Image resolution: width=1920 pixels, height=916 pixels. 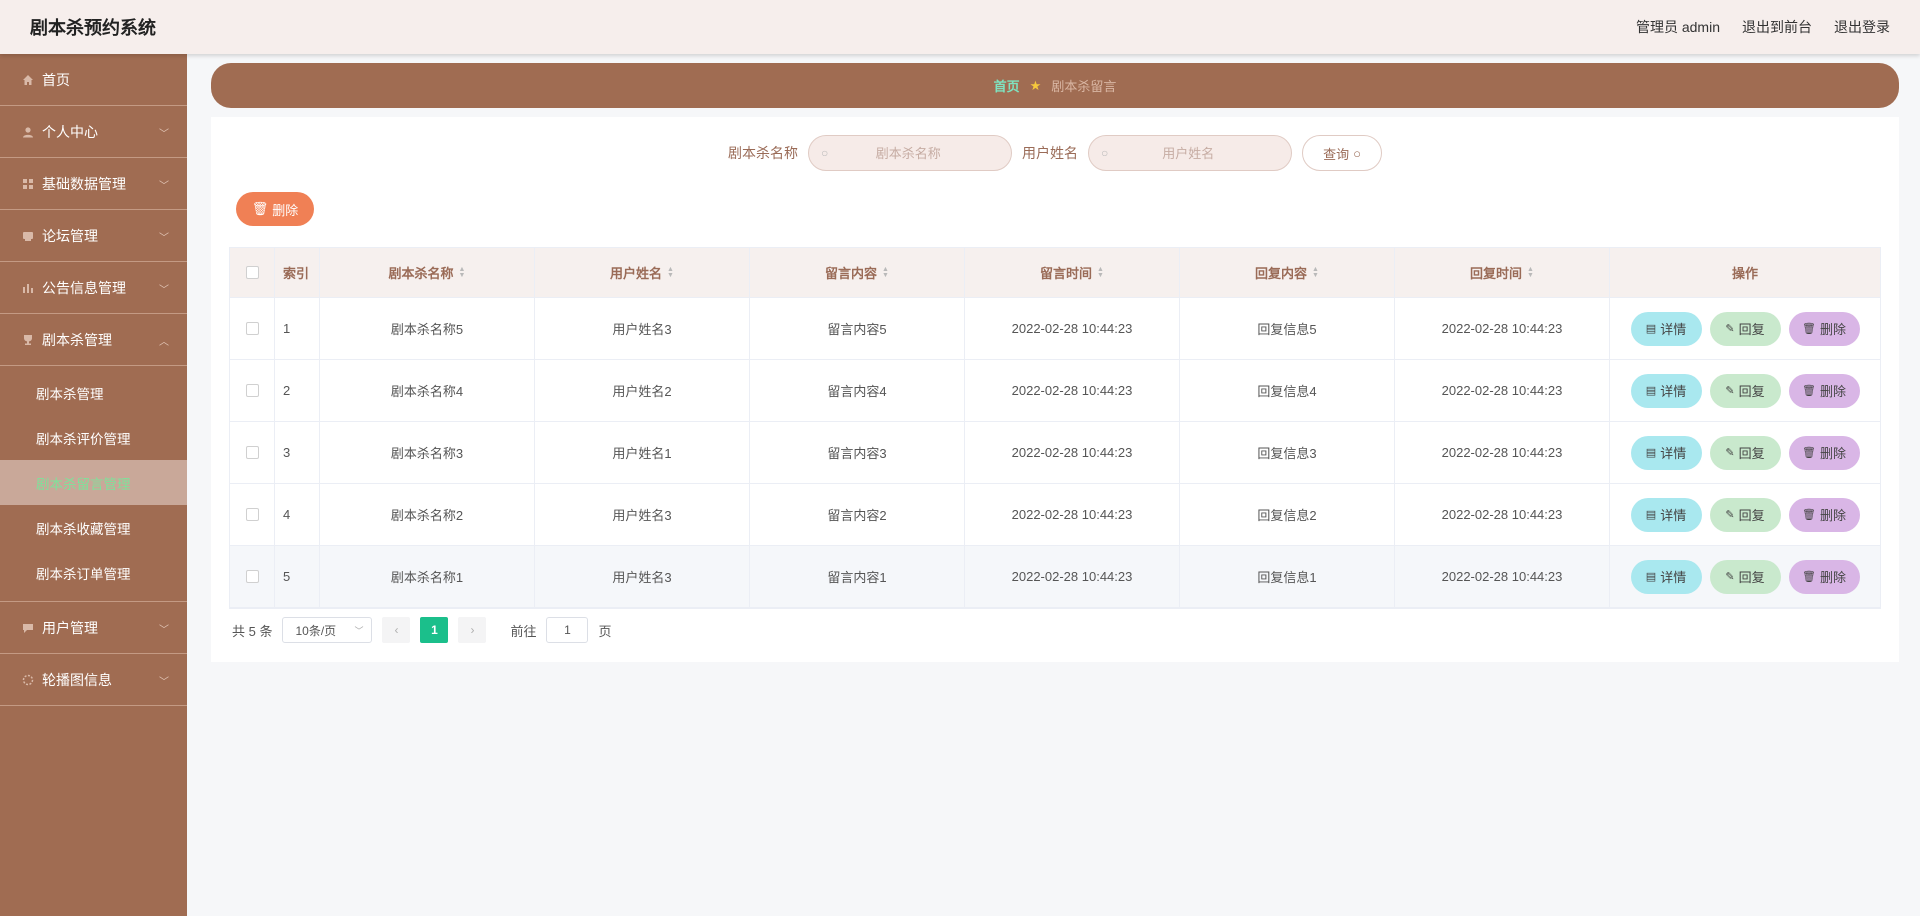 I want to click on row-actions: ▤ 详情 ✎ 回复 🗑 删除, so click(x=1745, y=576).